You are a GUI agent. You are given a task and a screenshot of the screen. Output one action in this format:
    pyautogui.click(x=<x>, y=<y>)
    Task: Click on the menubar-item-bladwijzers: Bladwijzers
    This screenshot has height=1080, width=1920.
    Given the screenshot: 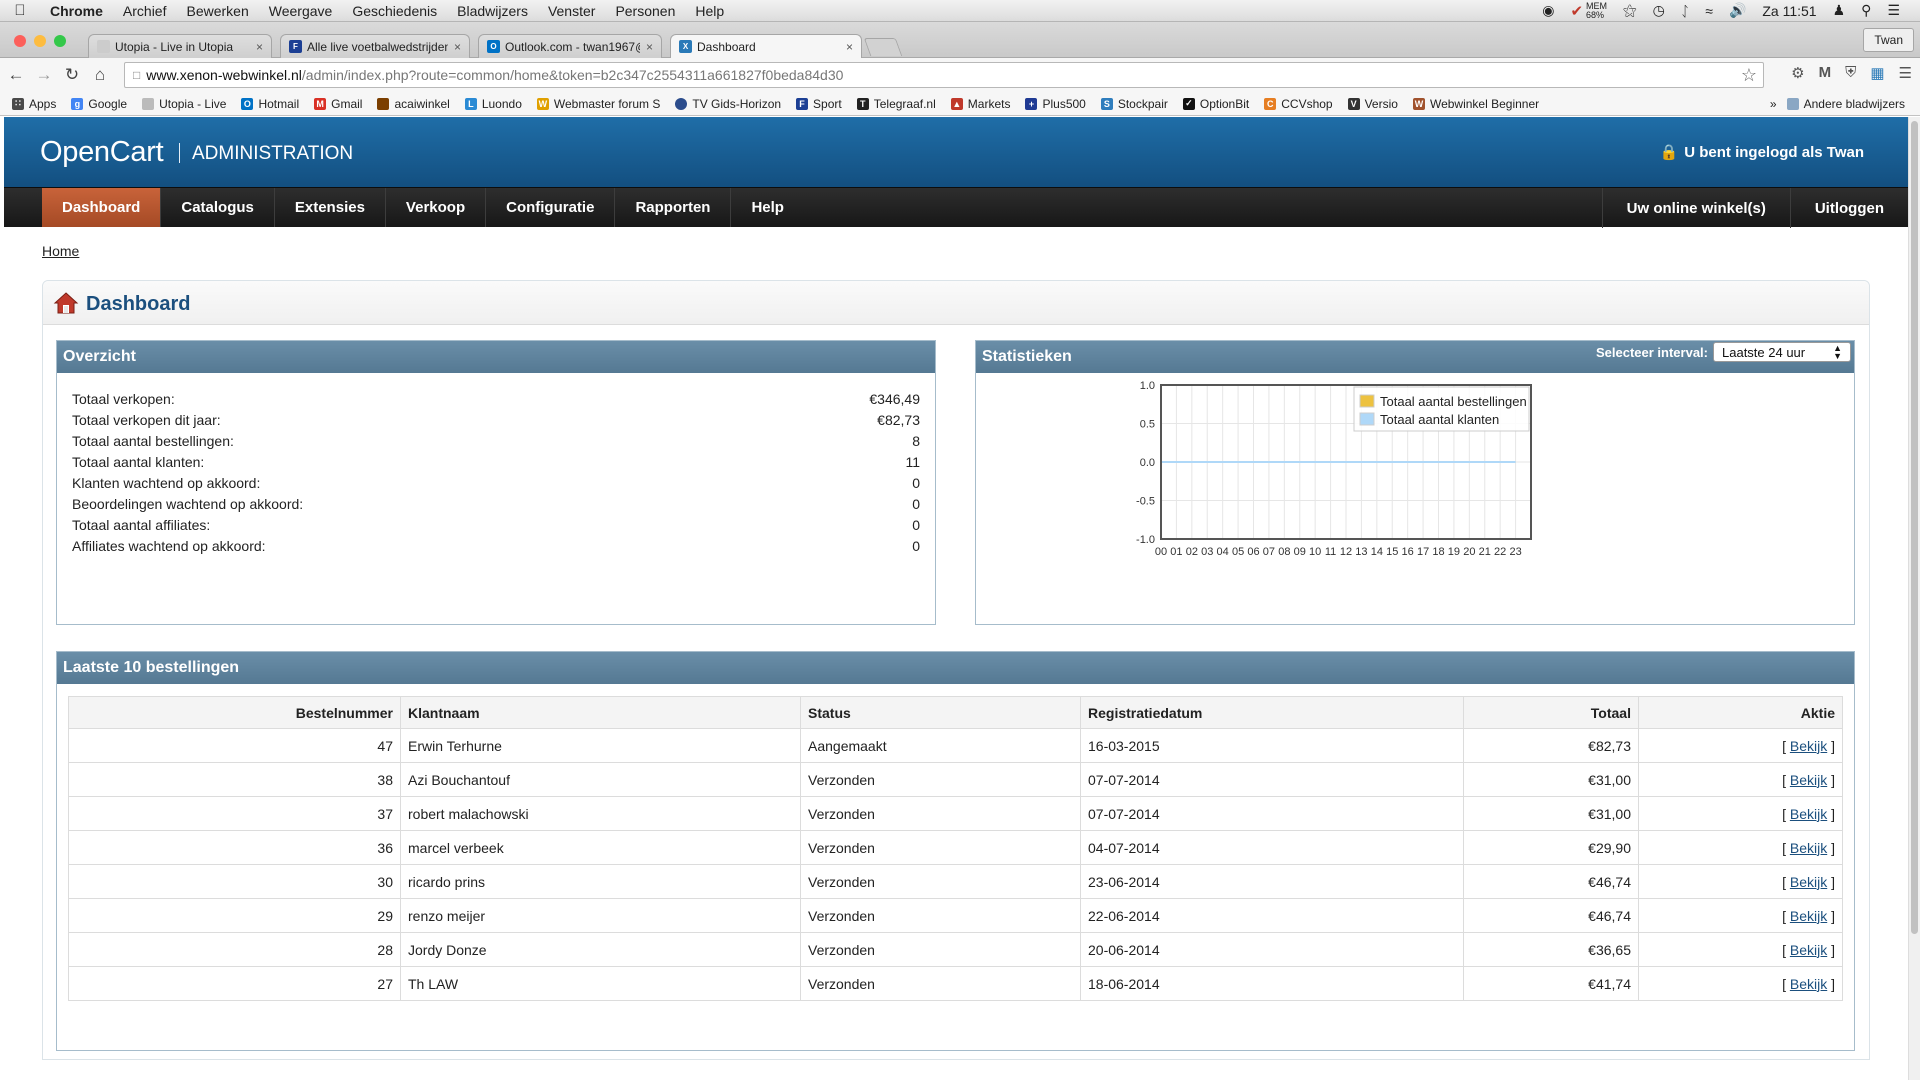 What is the action you would take?
    pyautogui.click(x=492, y=11)
    